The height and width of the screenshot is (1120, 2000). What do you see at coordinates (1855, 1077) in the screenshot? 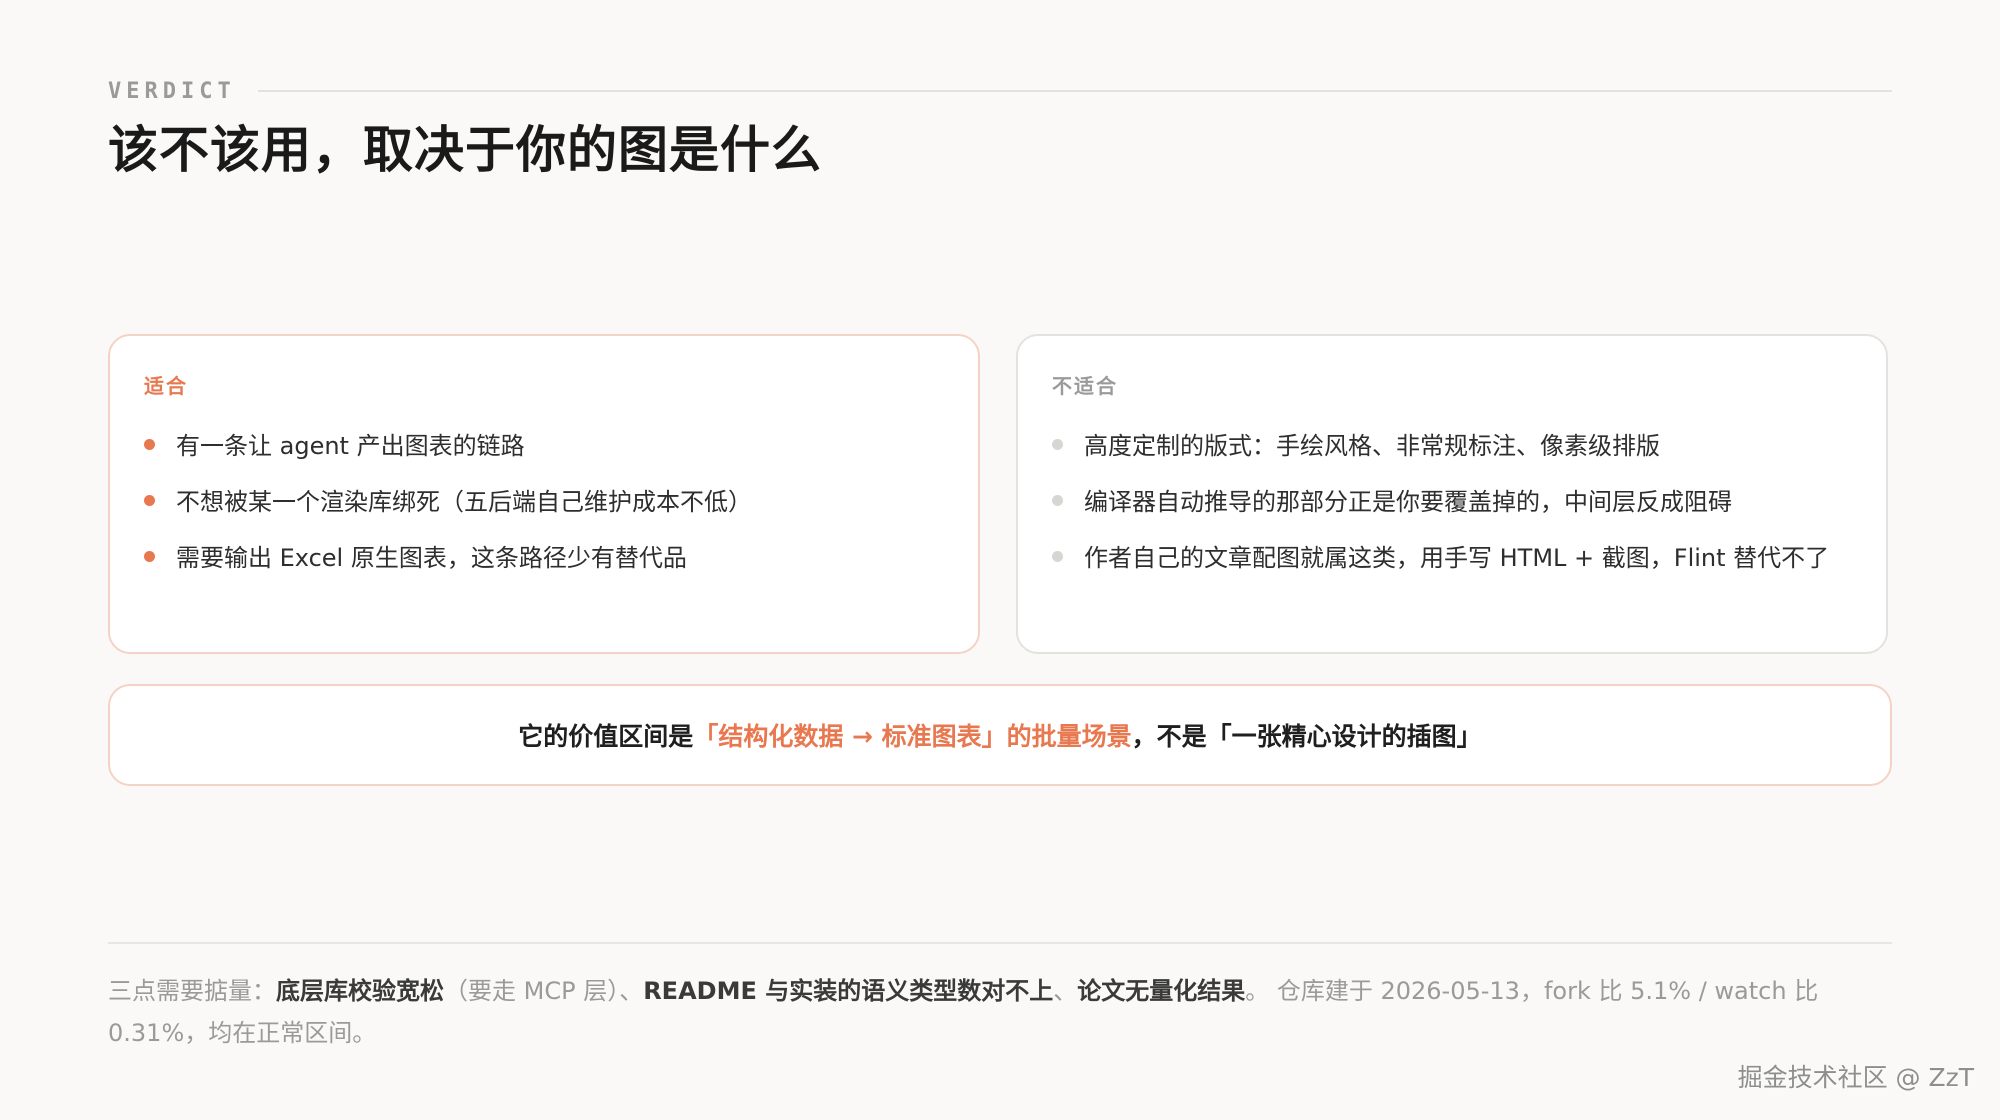
I see `watermark: 掘金技术社区 @ ZzT` at bounding box center [1855, 1077].